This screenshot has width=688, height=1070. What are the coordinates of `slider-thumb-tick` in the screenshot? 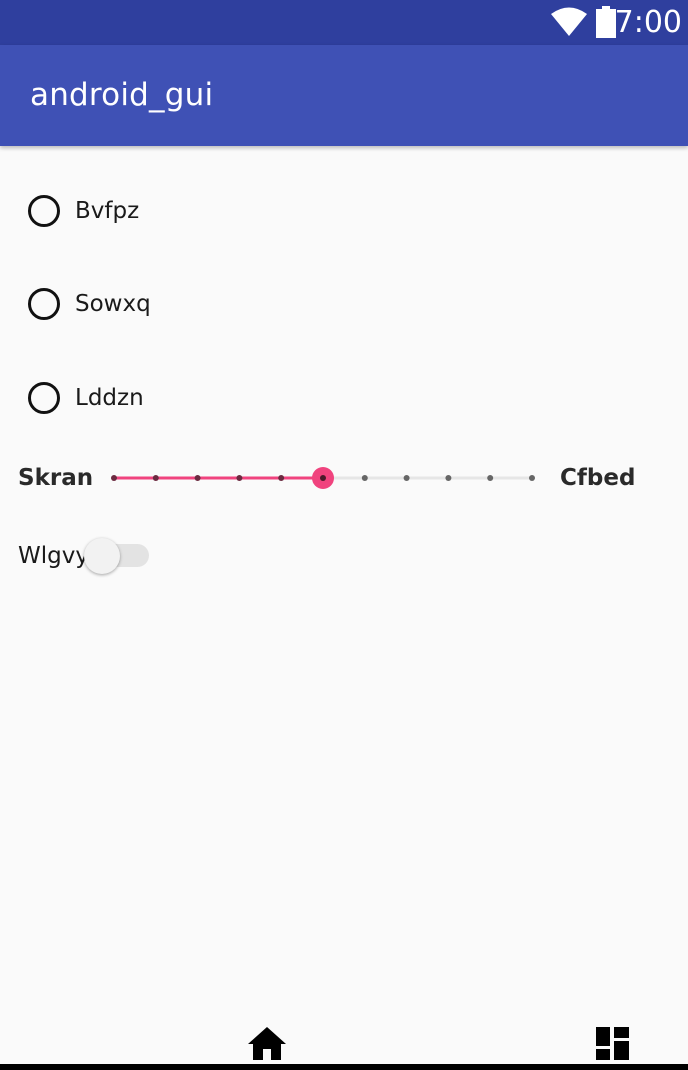 It's located at (323, 478).